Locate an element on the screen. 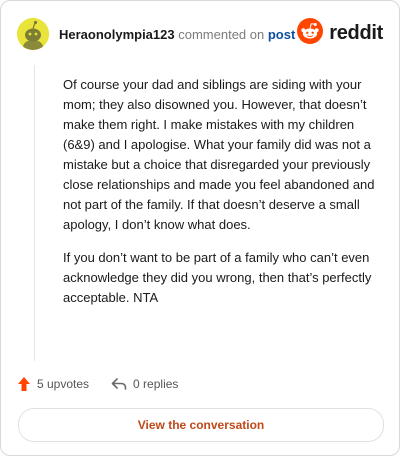 This screenshot has height=456, width=400. upvote-count: 5 upvotes is located at coordinates (63, 384).